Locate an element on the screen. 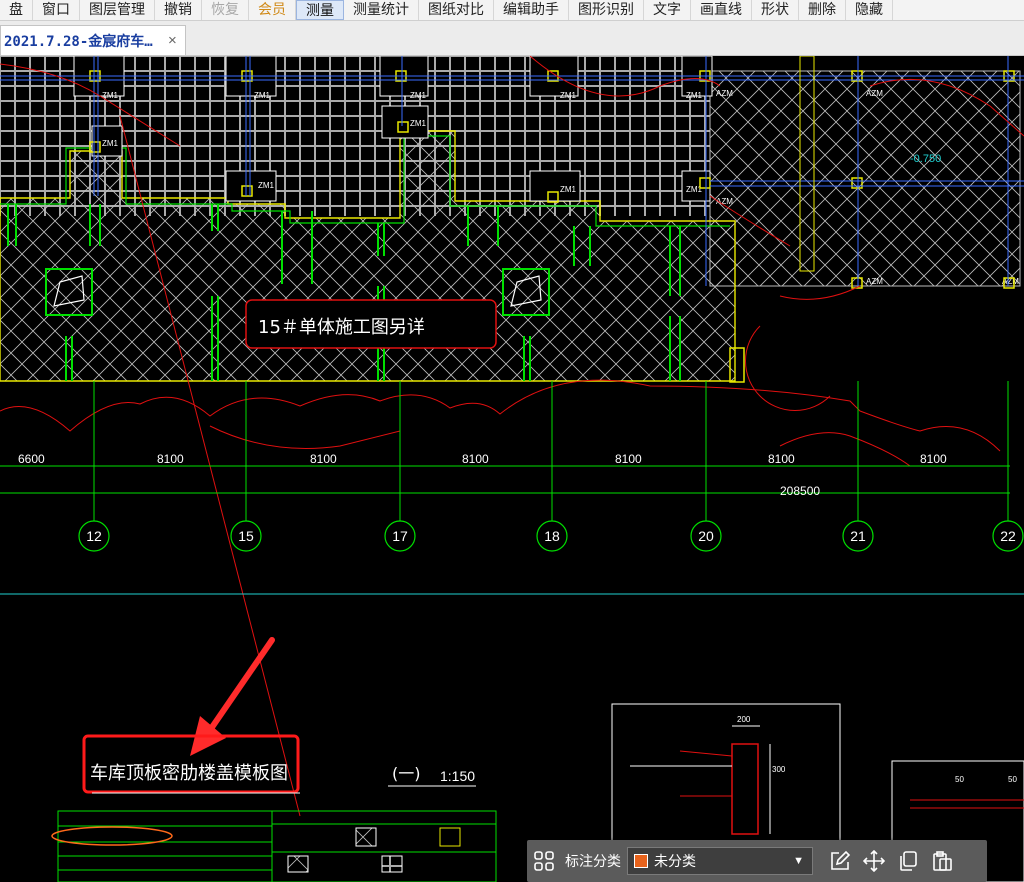  annotation-arrow is located at coordinates (239, 688).